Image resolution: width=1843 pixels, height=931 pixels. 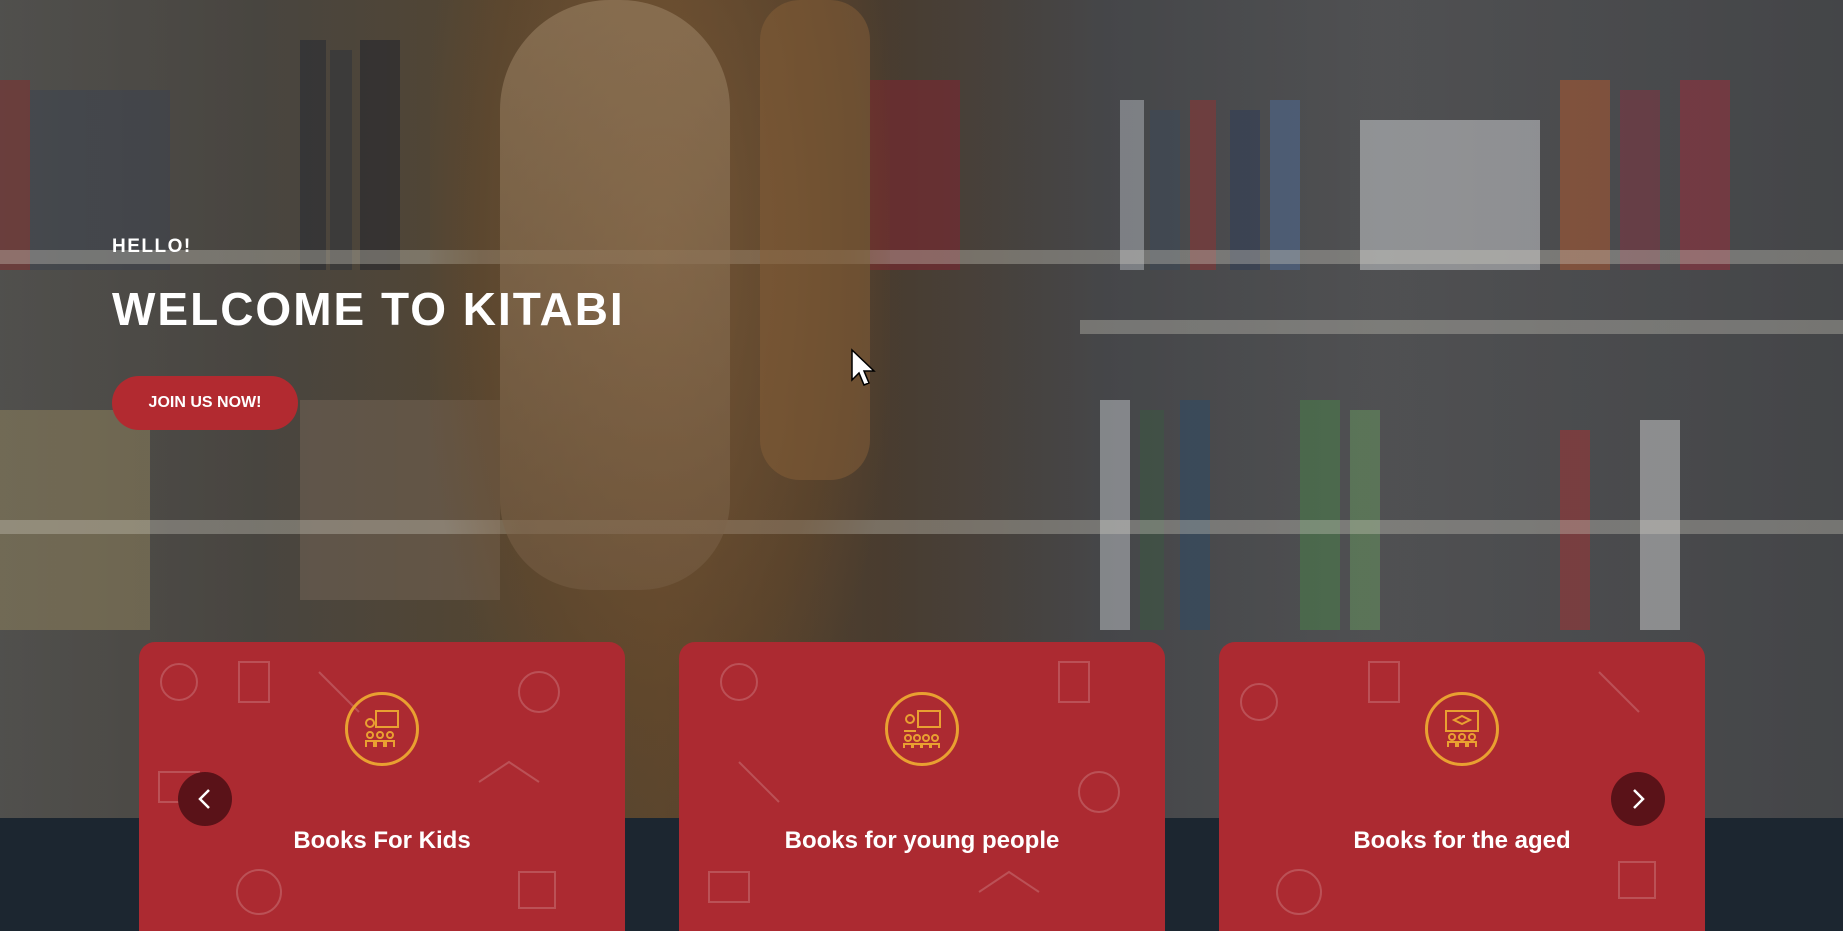 I want to click on graduation-board-icon, so click(x=1462, y=729).